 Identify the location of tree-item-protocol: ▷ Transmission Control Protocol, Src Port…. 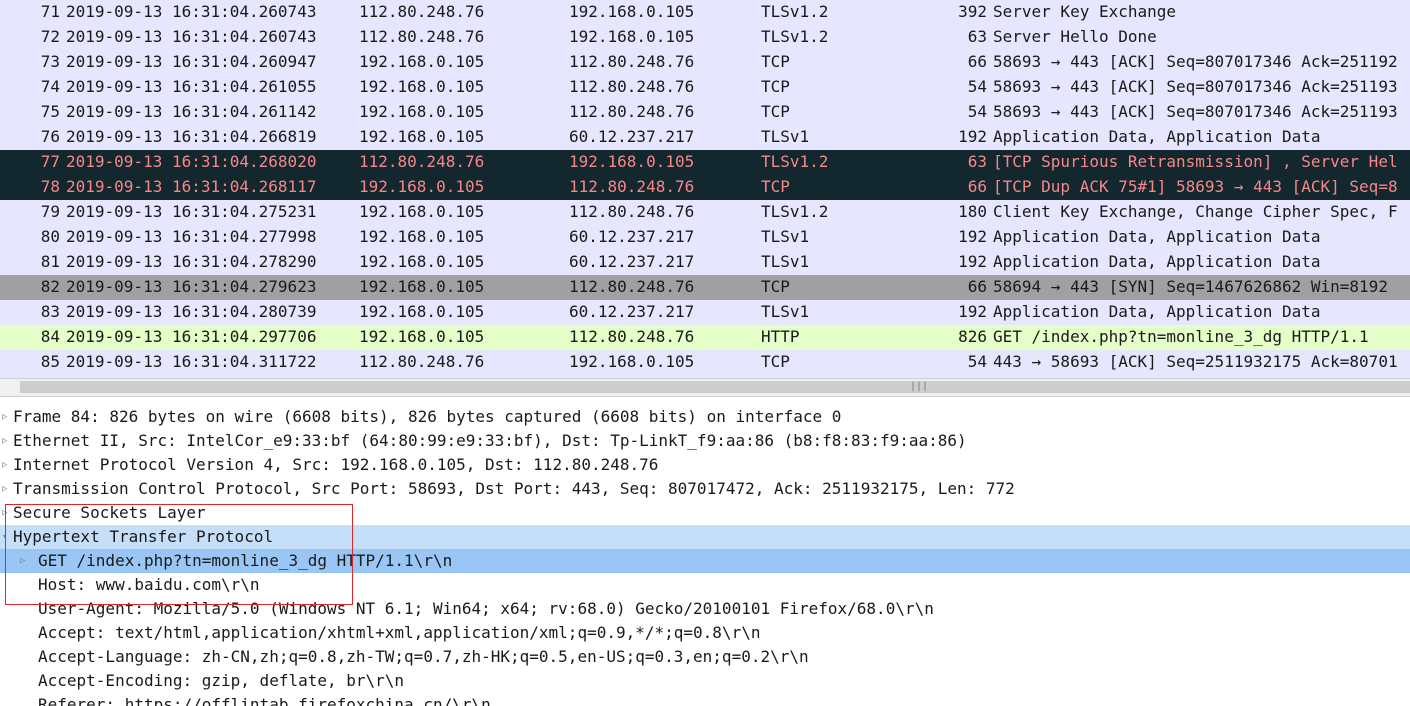
(705, 489).